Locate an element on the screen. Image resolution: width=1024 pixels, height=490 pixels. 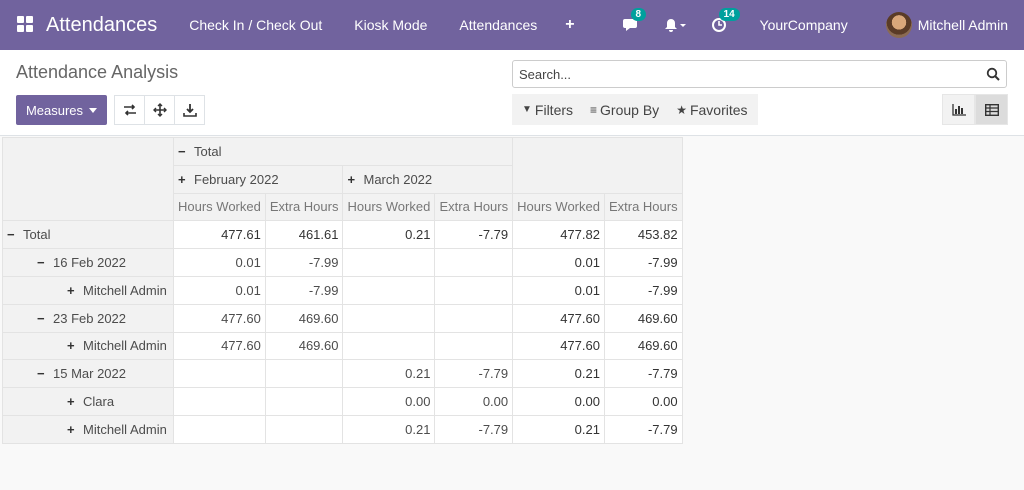
bar-chart-icon is located at coordinates (958, 109).